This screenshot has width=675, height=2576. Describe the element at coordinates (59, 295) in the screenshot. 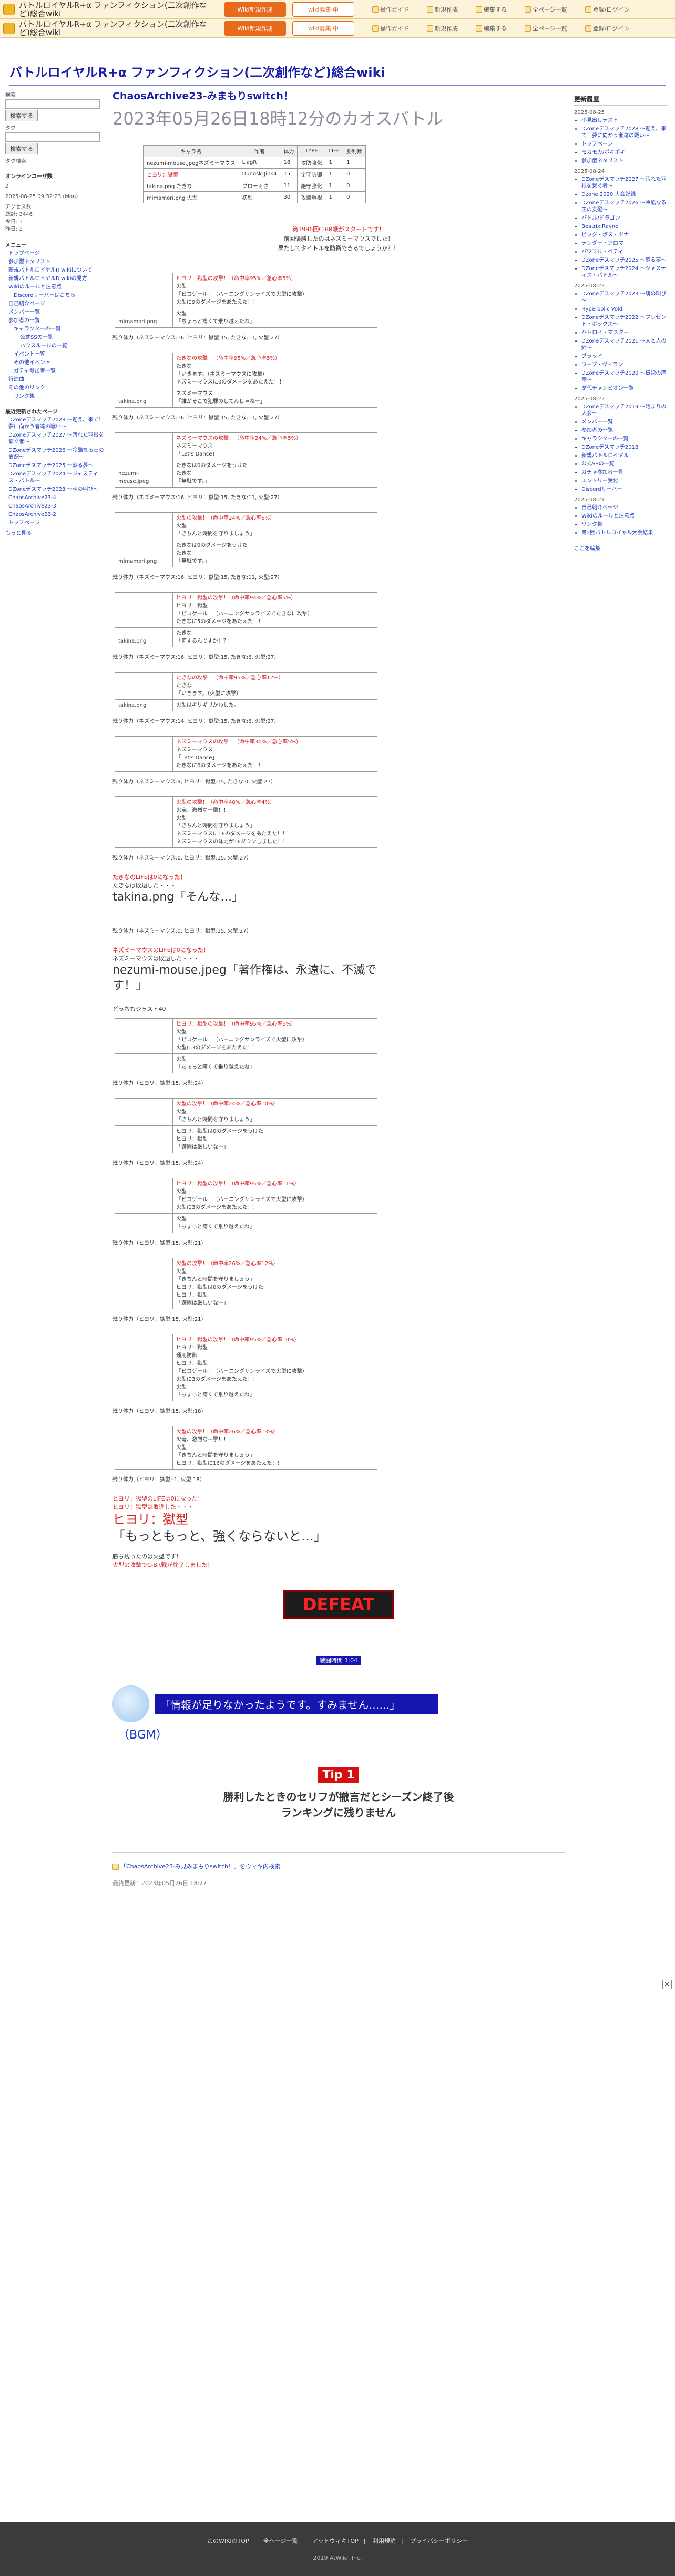

I see `menu-item: Discordサーバーはこちら` at that location.